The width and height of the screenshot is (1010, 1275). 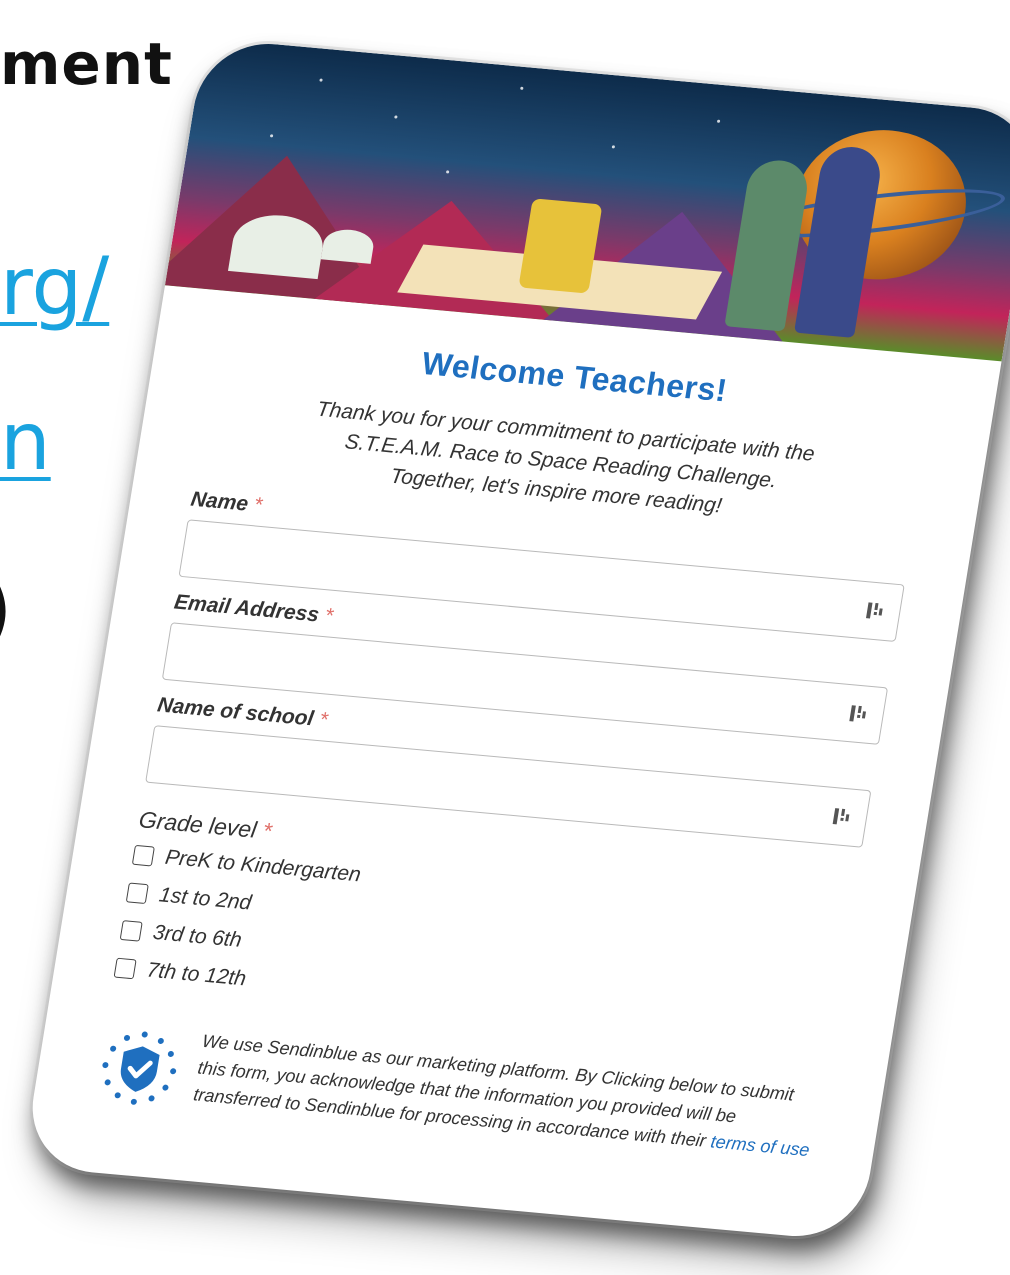 I want to click on email-label-text: Email Address, so click(x=246, y=608).